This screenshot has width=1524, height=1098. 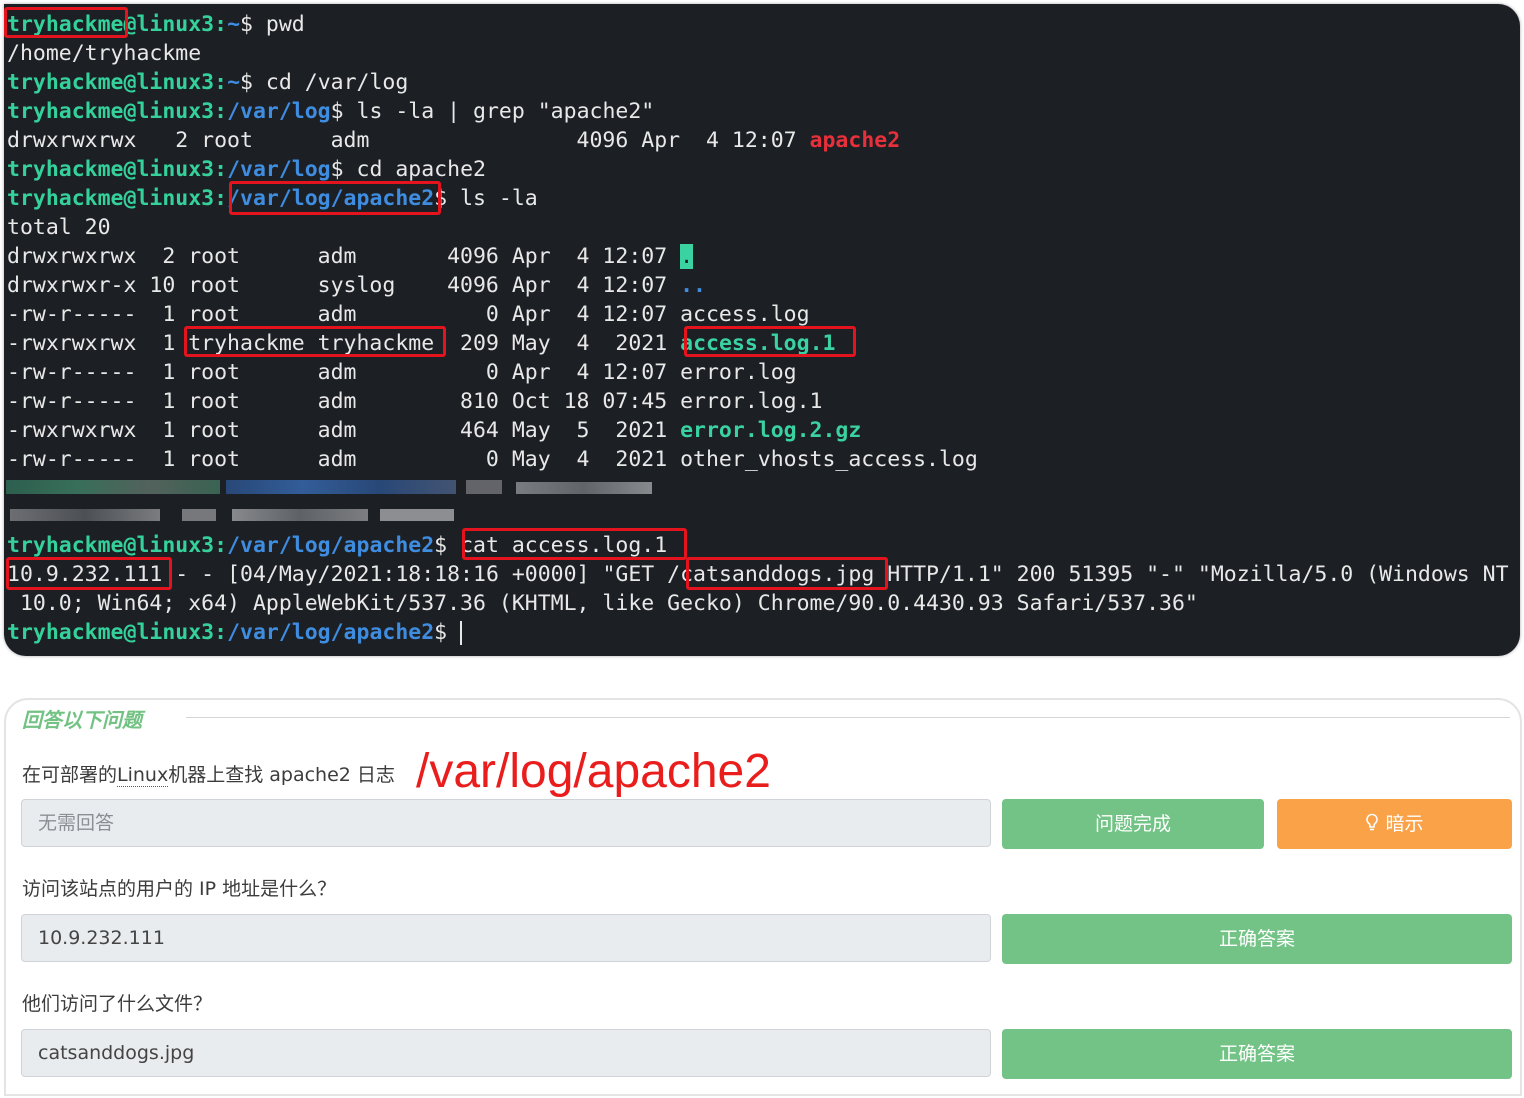 I want to click on annotation-text: /var/log/apache2, so click(x=593, y=771).